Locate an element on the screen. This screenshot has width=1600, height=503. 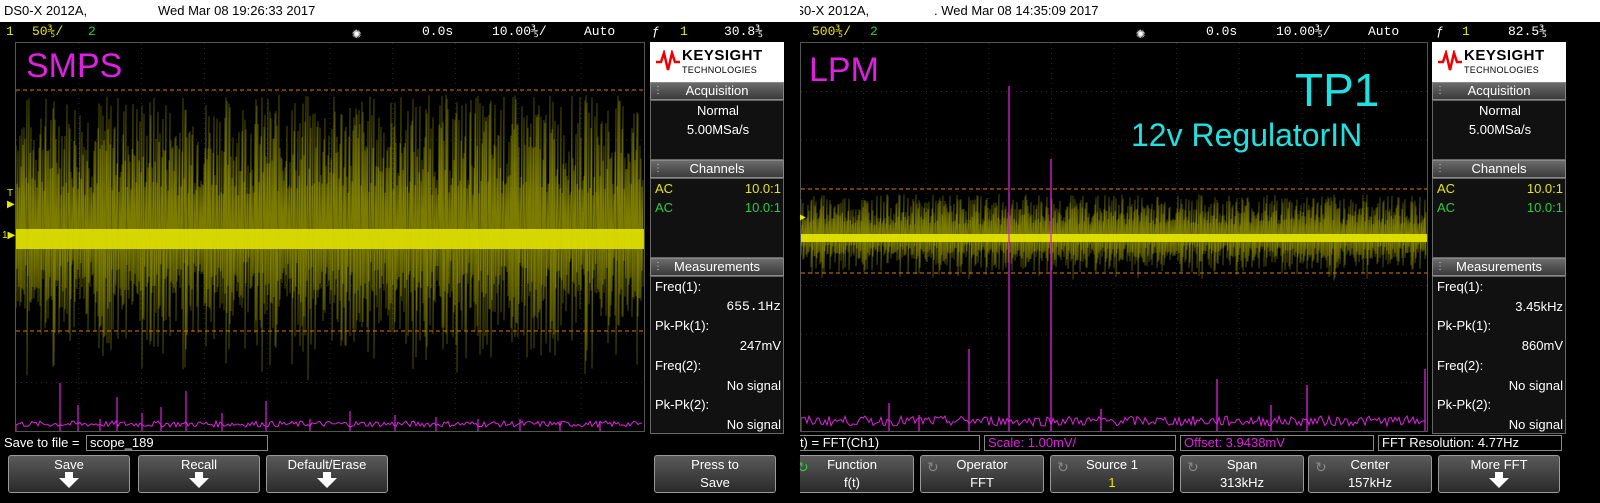
model-label: DS0-X 2012A, is located at coordinates (46, 10).